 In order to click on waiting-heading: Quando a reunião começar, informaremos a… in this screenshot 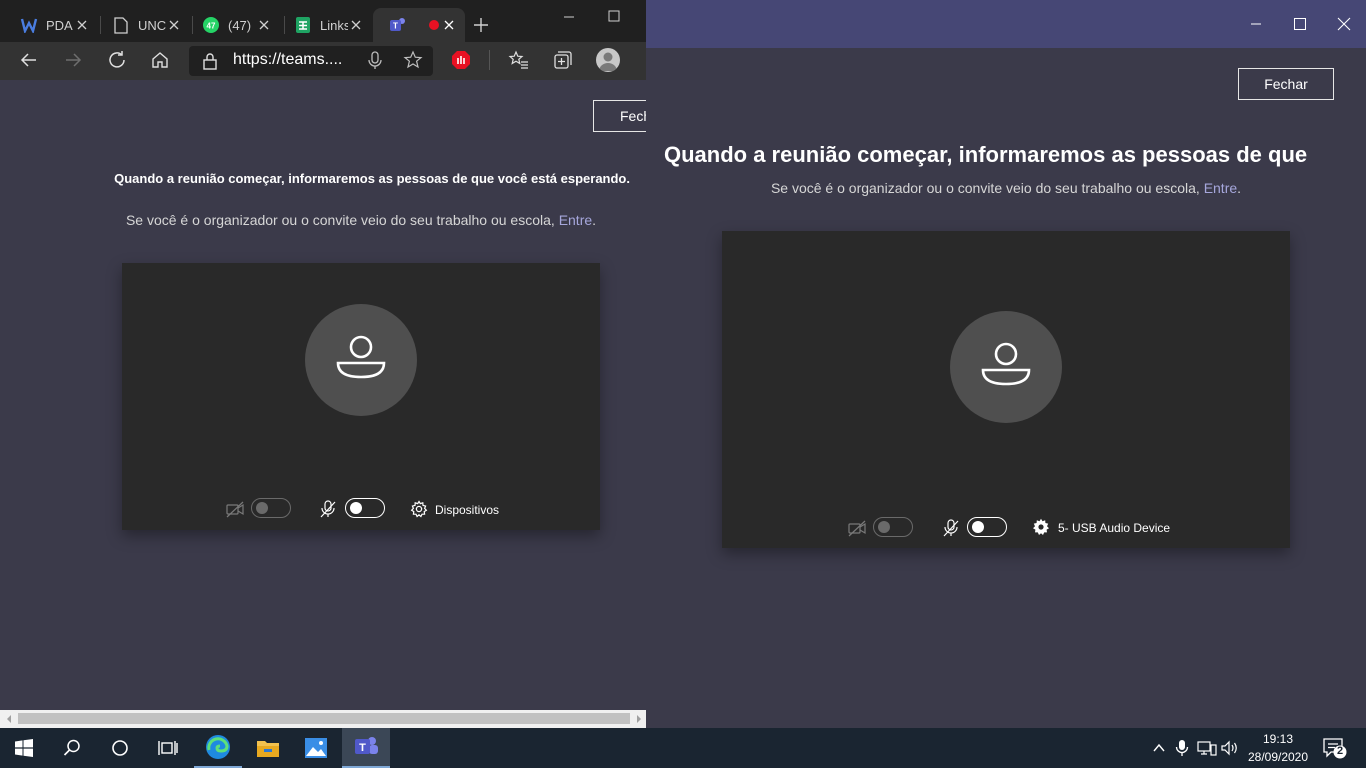, I will do `click(372, 178)`.